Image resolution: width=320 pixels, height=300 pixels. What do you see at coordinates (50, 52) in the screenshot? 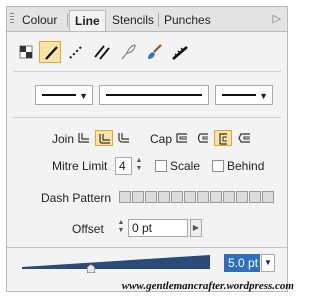
I see `solid-line-icon` at bounding box center [50, 52].